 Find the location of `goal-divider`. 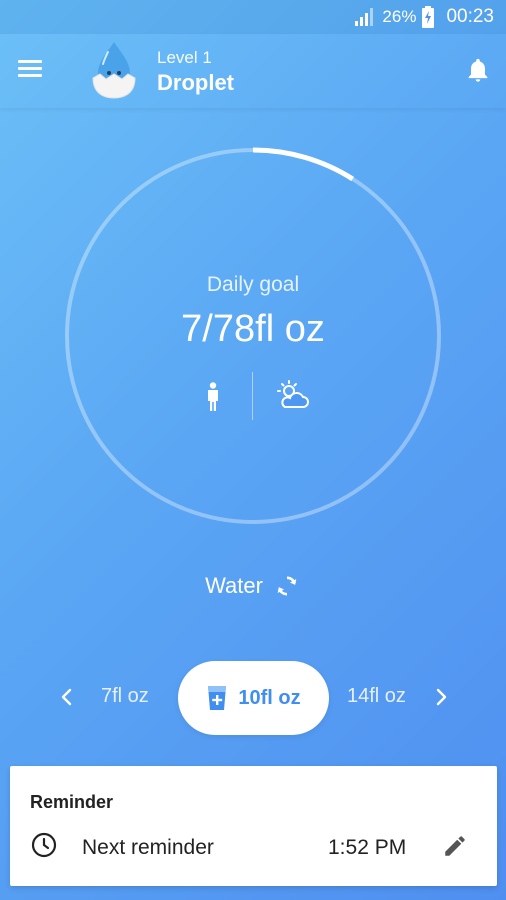

goal-divider is located at coordinates (252, 396).